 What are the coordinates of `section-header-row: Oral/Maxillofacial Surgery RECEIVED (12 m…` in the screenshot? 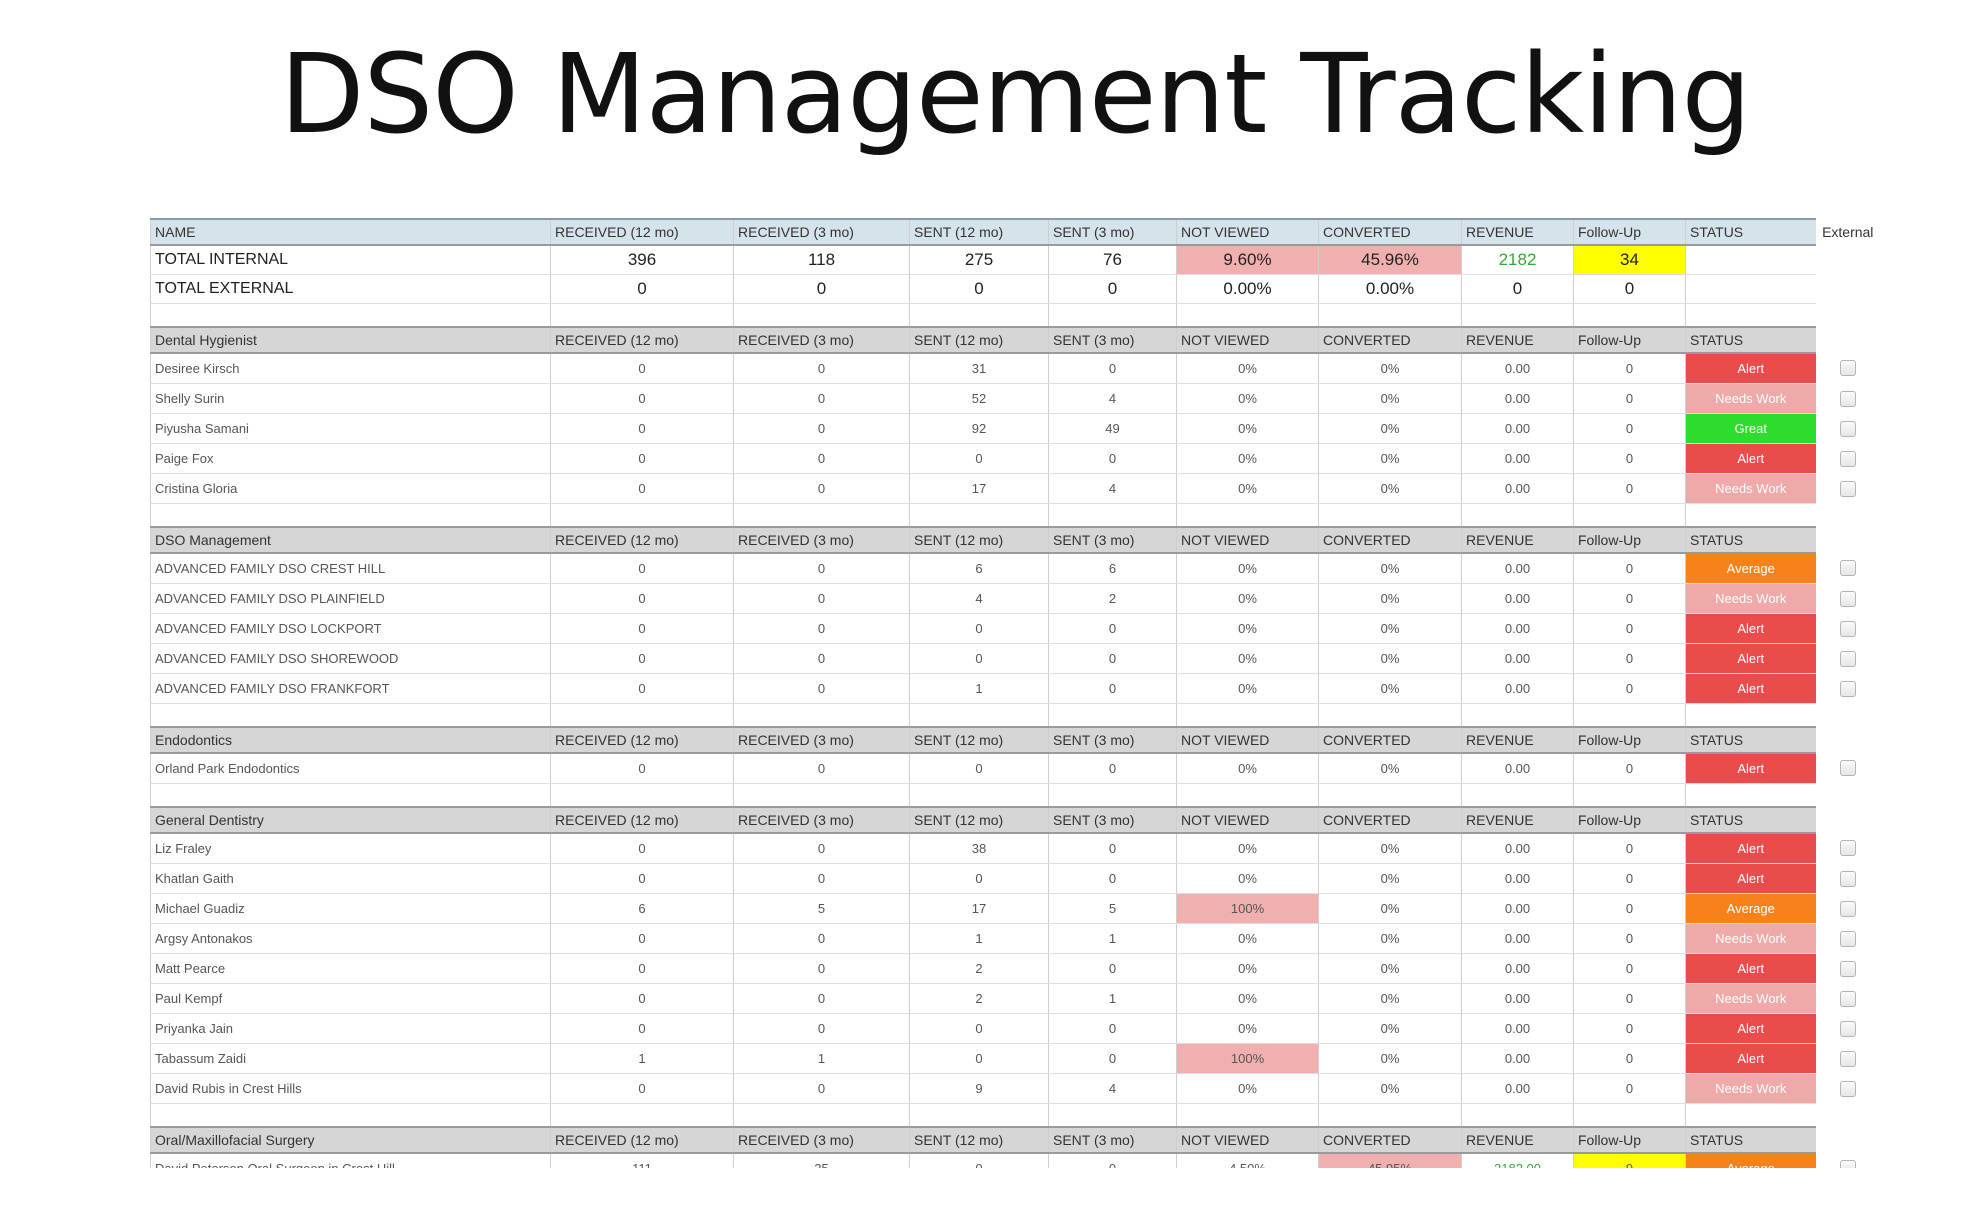 It's located at (1015, 1140).